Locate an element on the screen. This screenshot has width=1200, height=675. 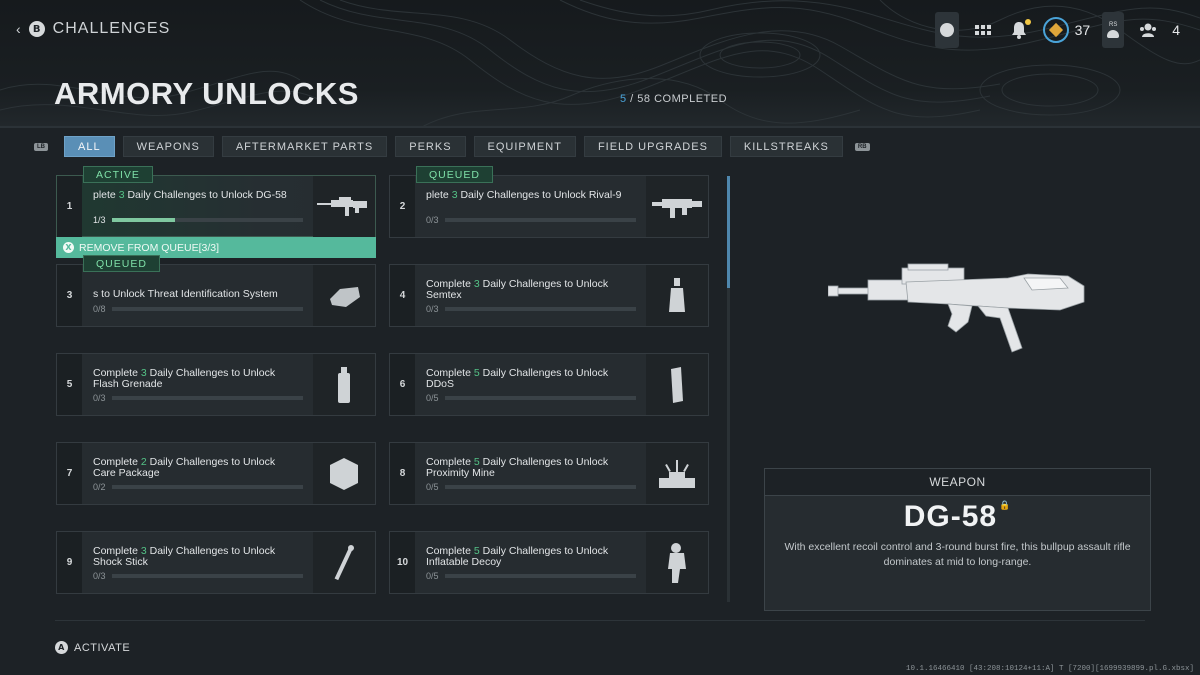
notification-dot is located at coordinates (1027, 22).